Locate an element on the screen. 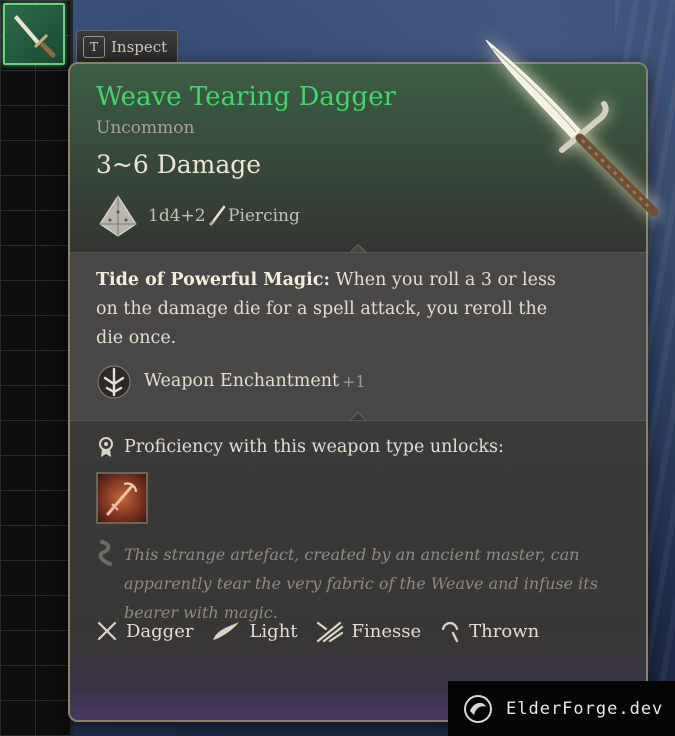 This screenshot has width=675, height=736. weapon-action-icon is located at coordinates (122, 498).